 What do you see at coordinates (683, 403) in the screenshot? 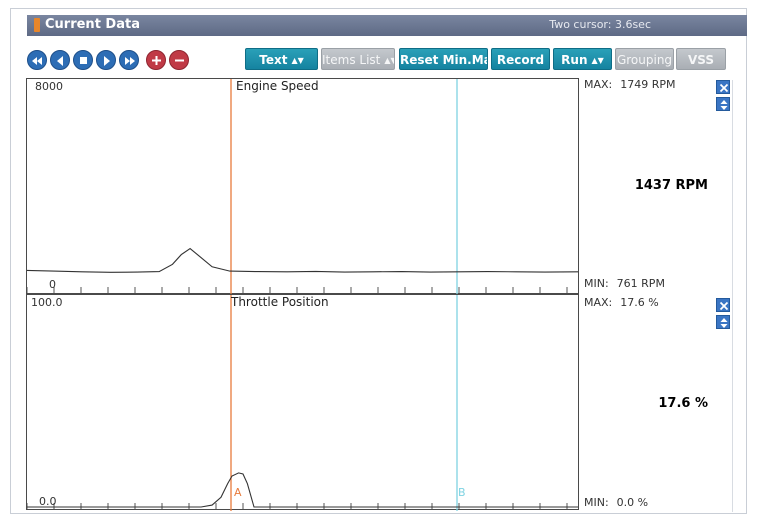
I see `throttle-current: 17.6 %` at bounding box center [683, 403].